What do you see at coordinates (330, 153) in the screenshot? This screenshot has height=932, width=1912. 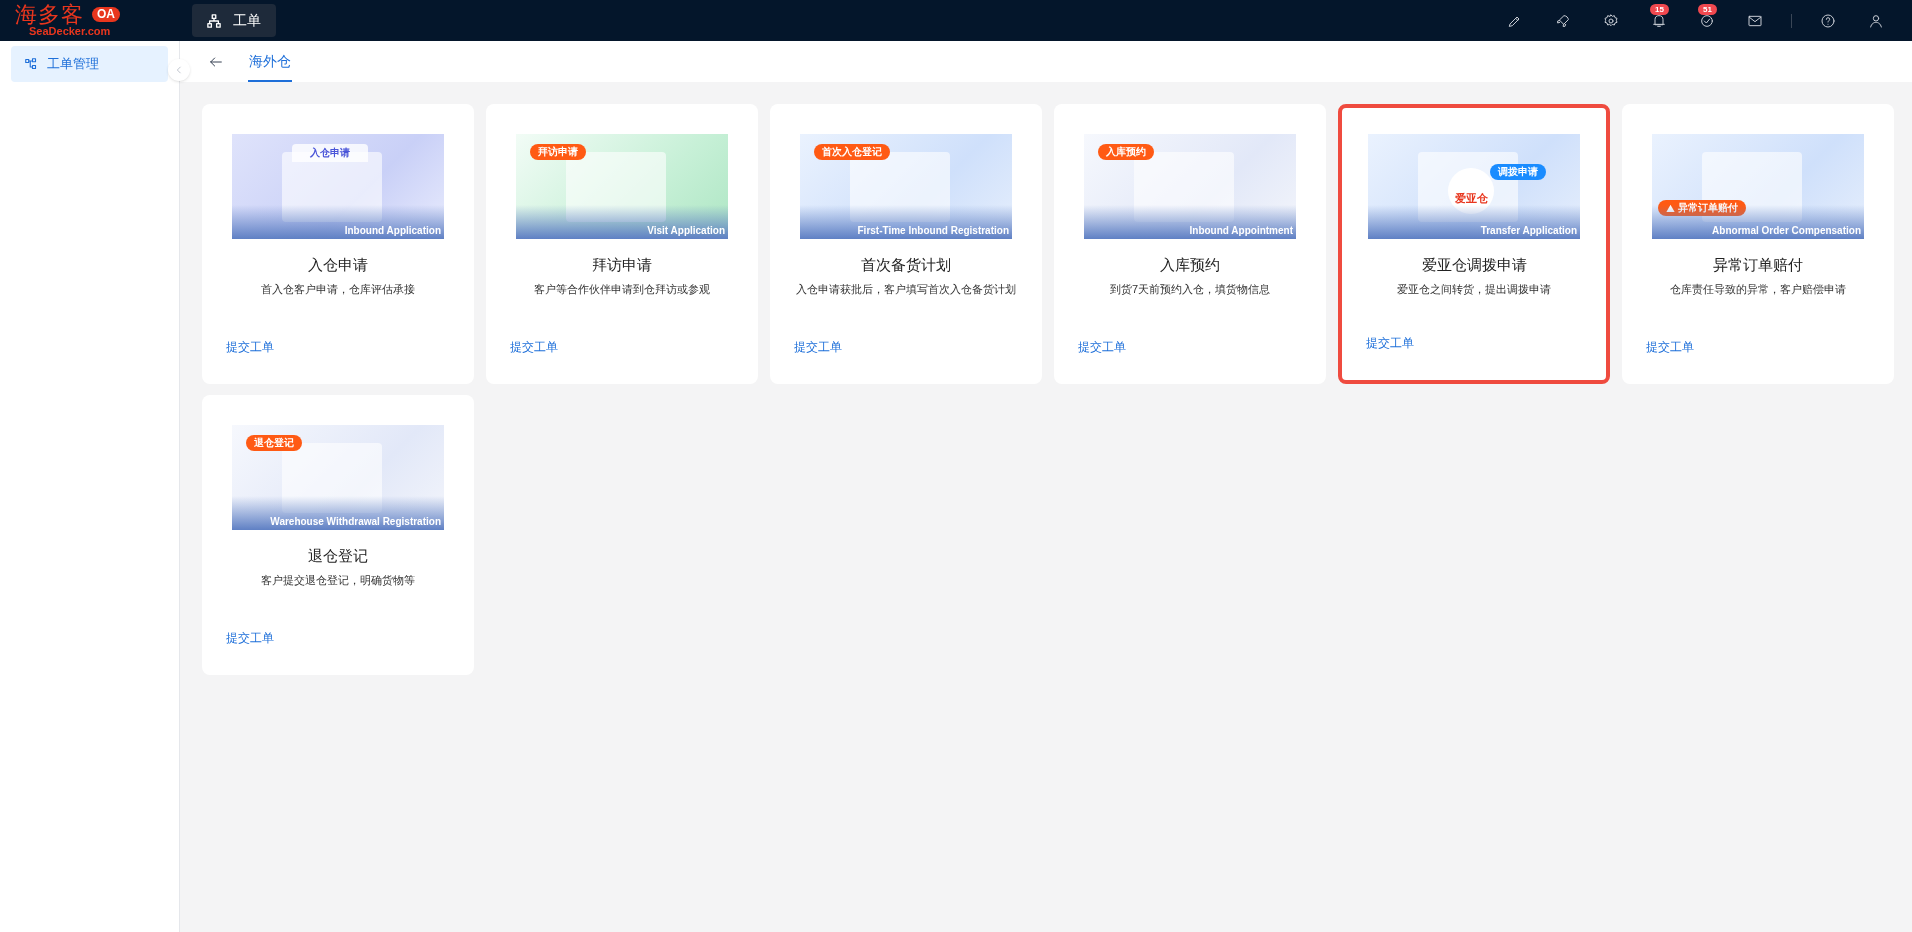 I see `banner-tag: 入仓申请` at bounding box center [330, 153].